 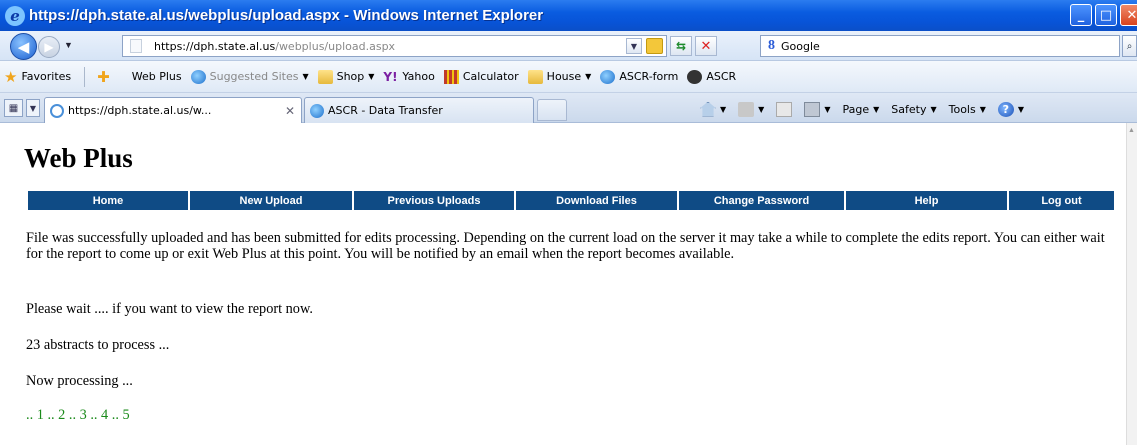 What do you see at coordinates (746, 109) in the screenshot?
I see `feed-icon` at bounding box center [746, 109].